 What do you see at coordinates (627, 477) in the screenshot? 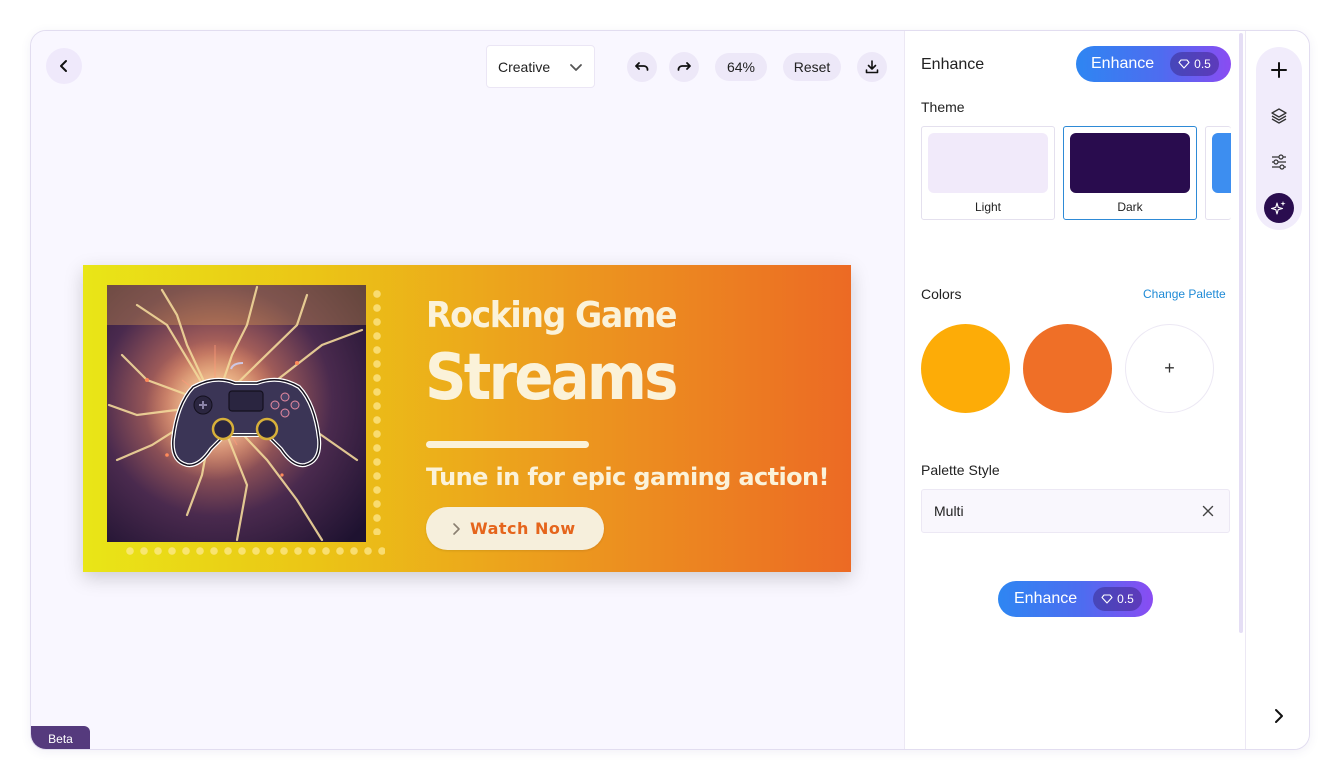
I see `banner-subtitle: Tune in for epic gaming action!` at bounding box center [627, 477].